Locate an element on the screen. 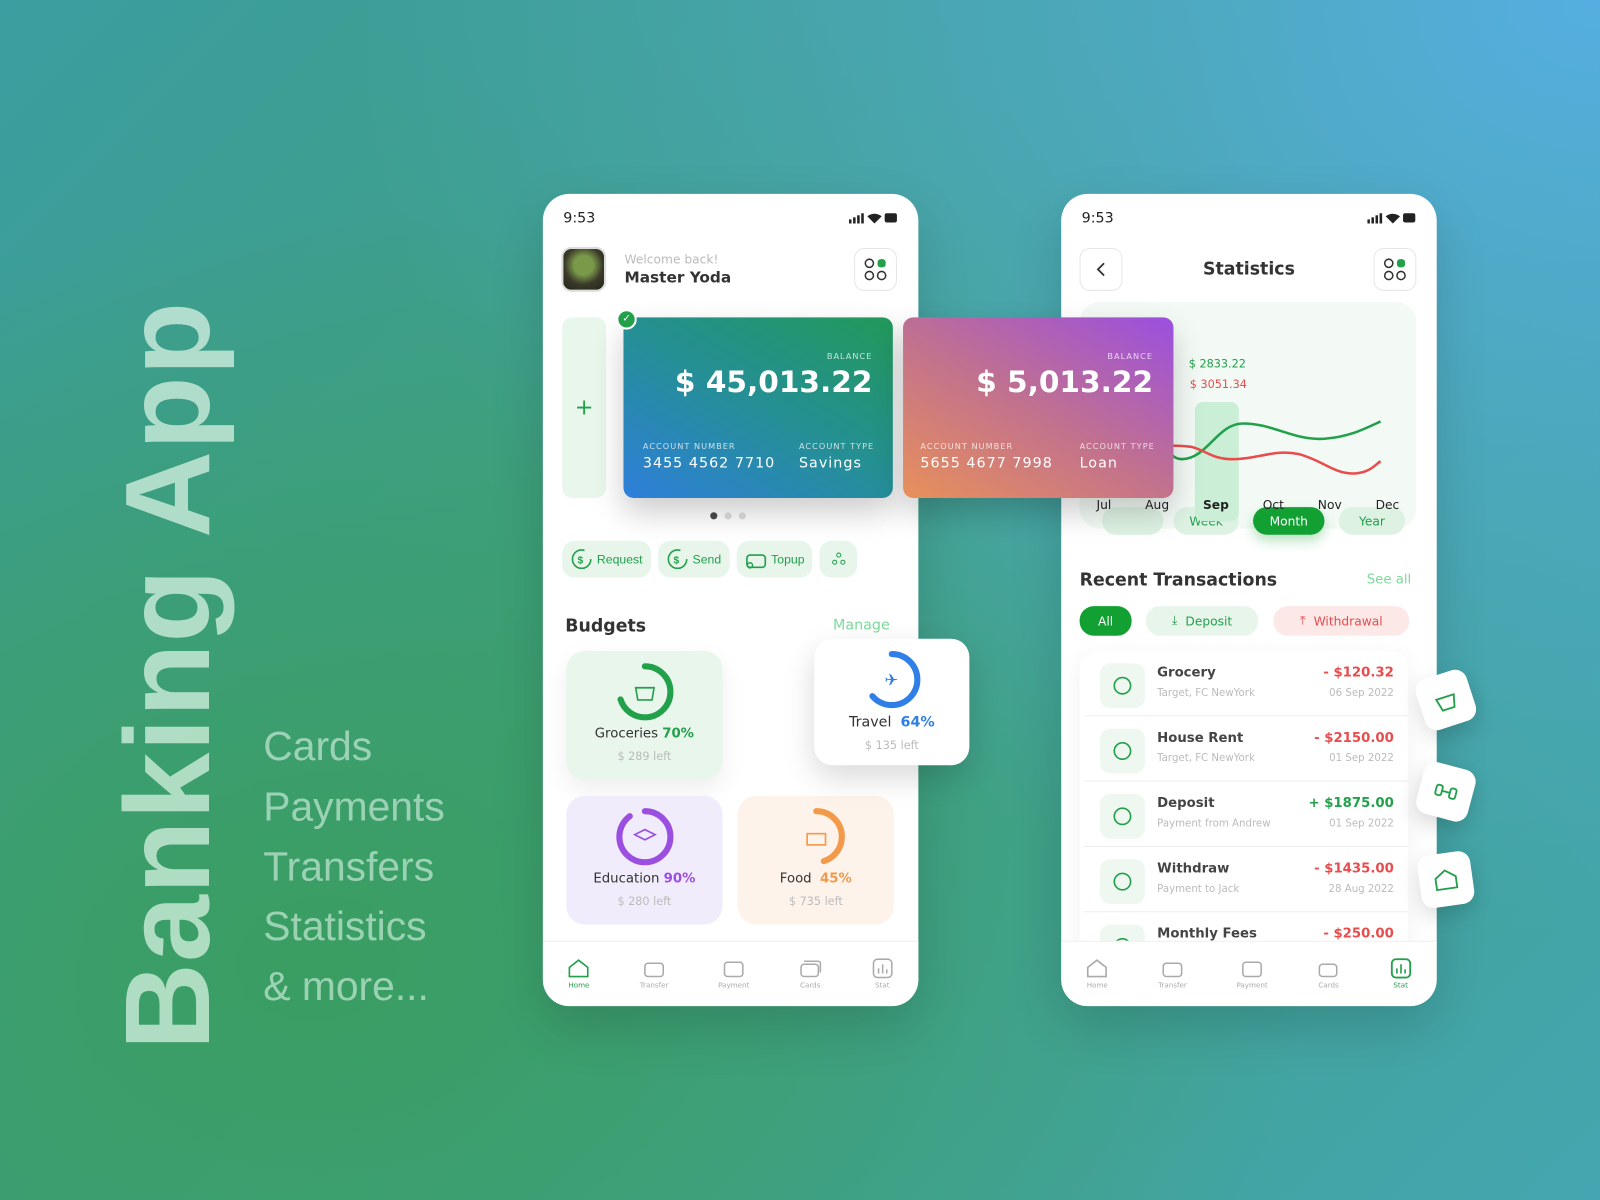 The width and height of the screenshot is (1600, 1200). budget-food: Food 45% $ 735 left is located at coordinates (815, 860).